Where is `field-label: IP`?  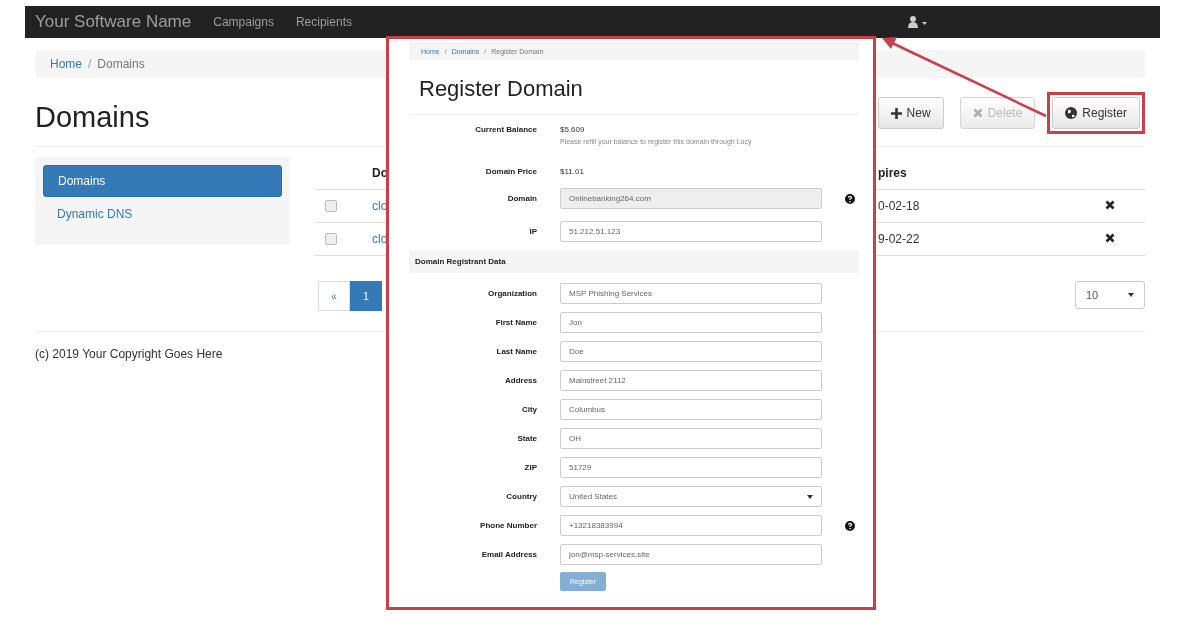 field-label: IP is located at coordinates (532, 231).